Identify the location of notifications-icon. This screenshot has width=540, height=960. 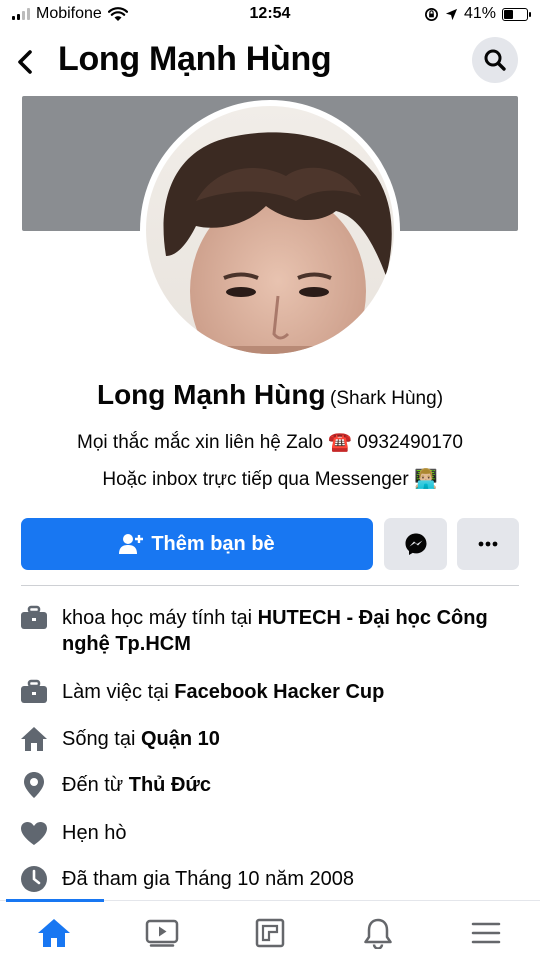
(378, 933).